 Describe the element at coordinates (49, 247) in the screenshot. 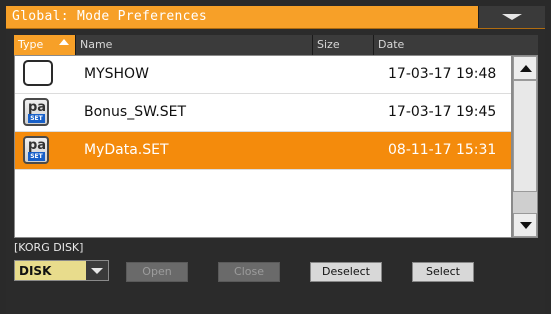

I see `current-path: [KORG DISK]` at that location.